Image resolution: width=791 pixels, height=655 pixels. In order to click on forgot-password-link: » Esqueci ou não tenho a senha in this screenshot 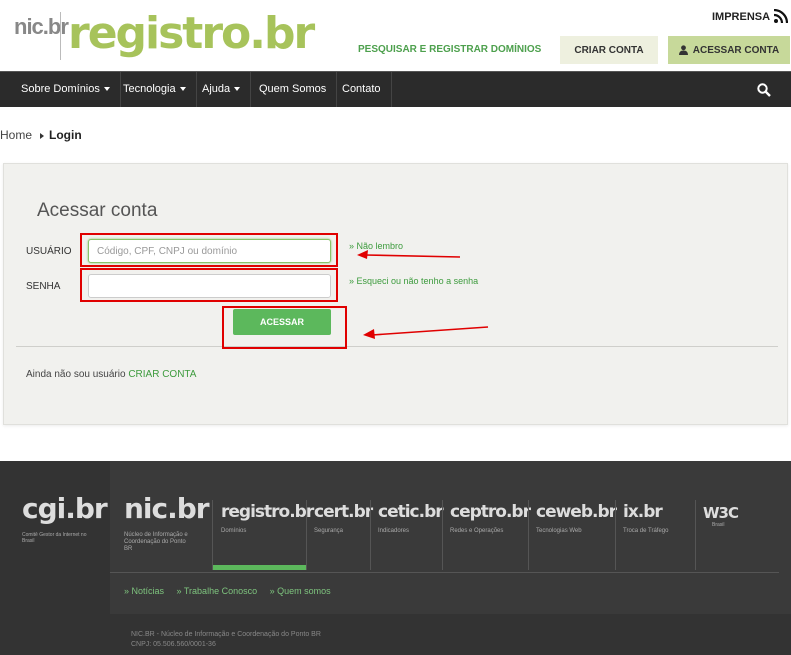, I will do `click(413, 281)`.